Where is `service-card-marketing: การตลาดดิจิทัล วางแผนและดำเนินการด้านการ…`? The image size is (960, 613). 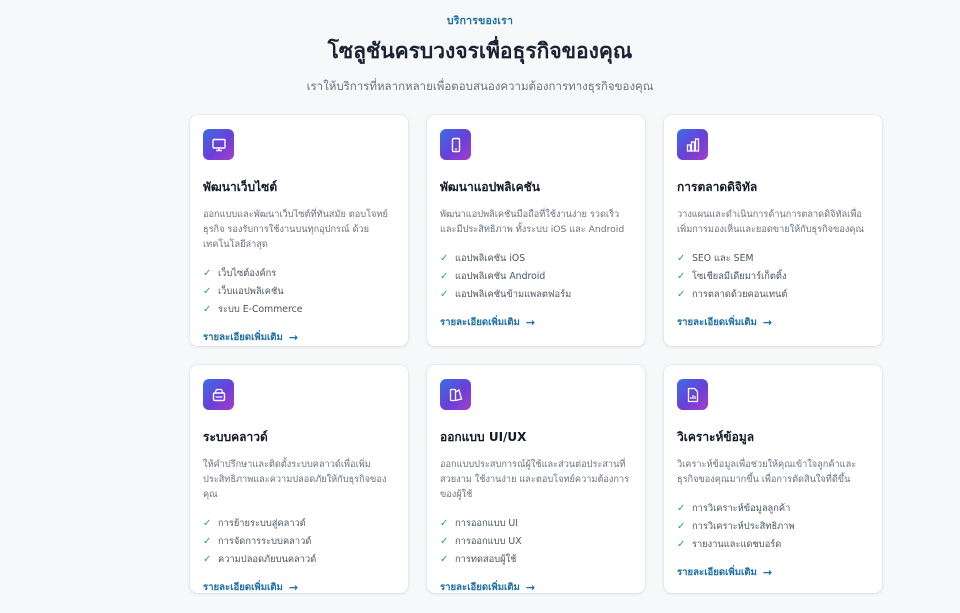
service-card-marketing: การตลาดดิจิทัล วางแผนและดำเนินการด้านการ… is located at coordinates (773, 230).